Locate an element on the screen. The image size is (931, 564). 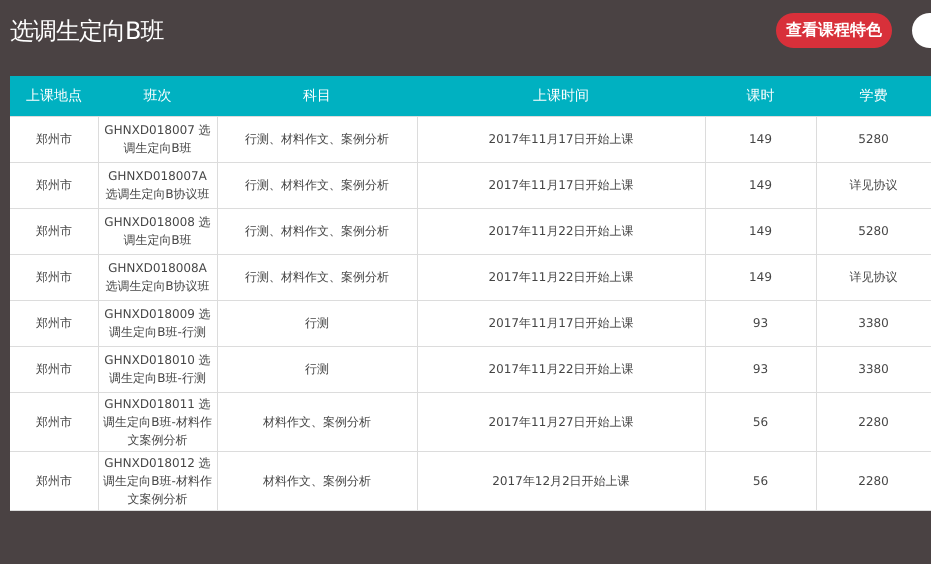
course-features-button: 查看课程特色 is located at coordinates (834, 30).